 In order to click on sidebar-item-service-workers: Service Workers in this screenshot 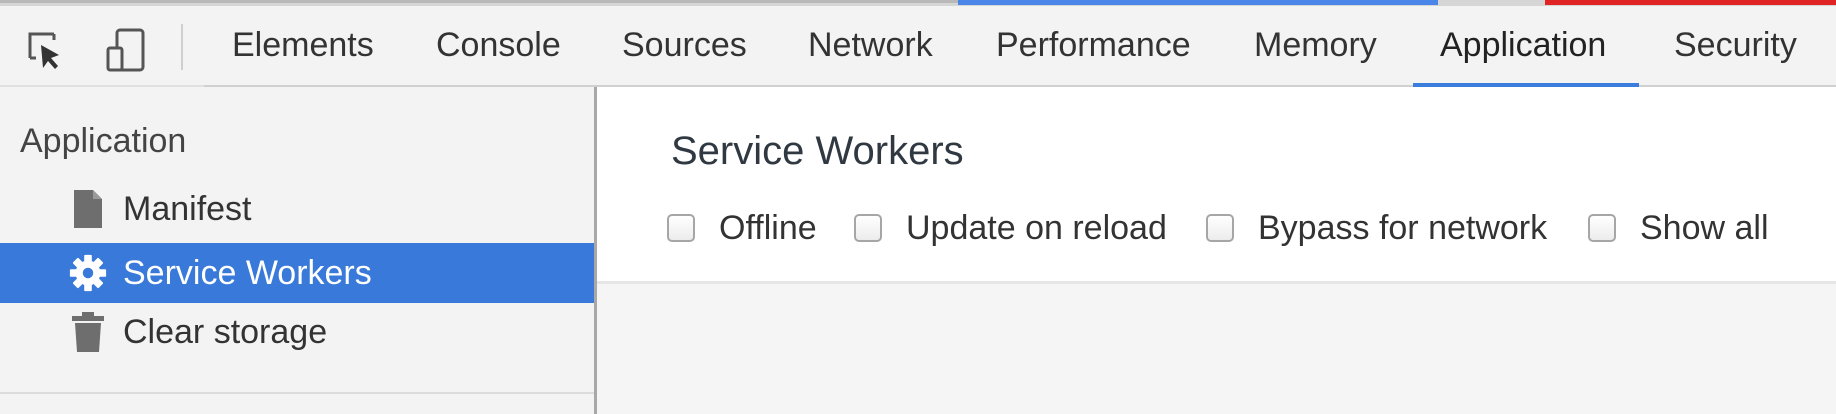, I will do `click(297, 273)`.